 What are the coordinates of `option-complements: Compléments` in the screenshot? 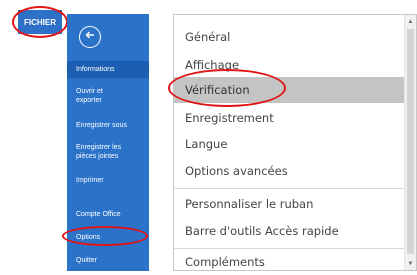 It's located at (290, 262).